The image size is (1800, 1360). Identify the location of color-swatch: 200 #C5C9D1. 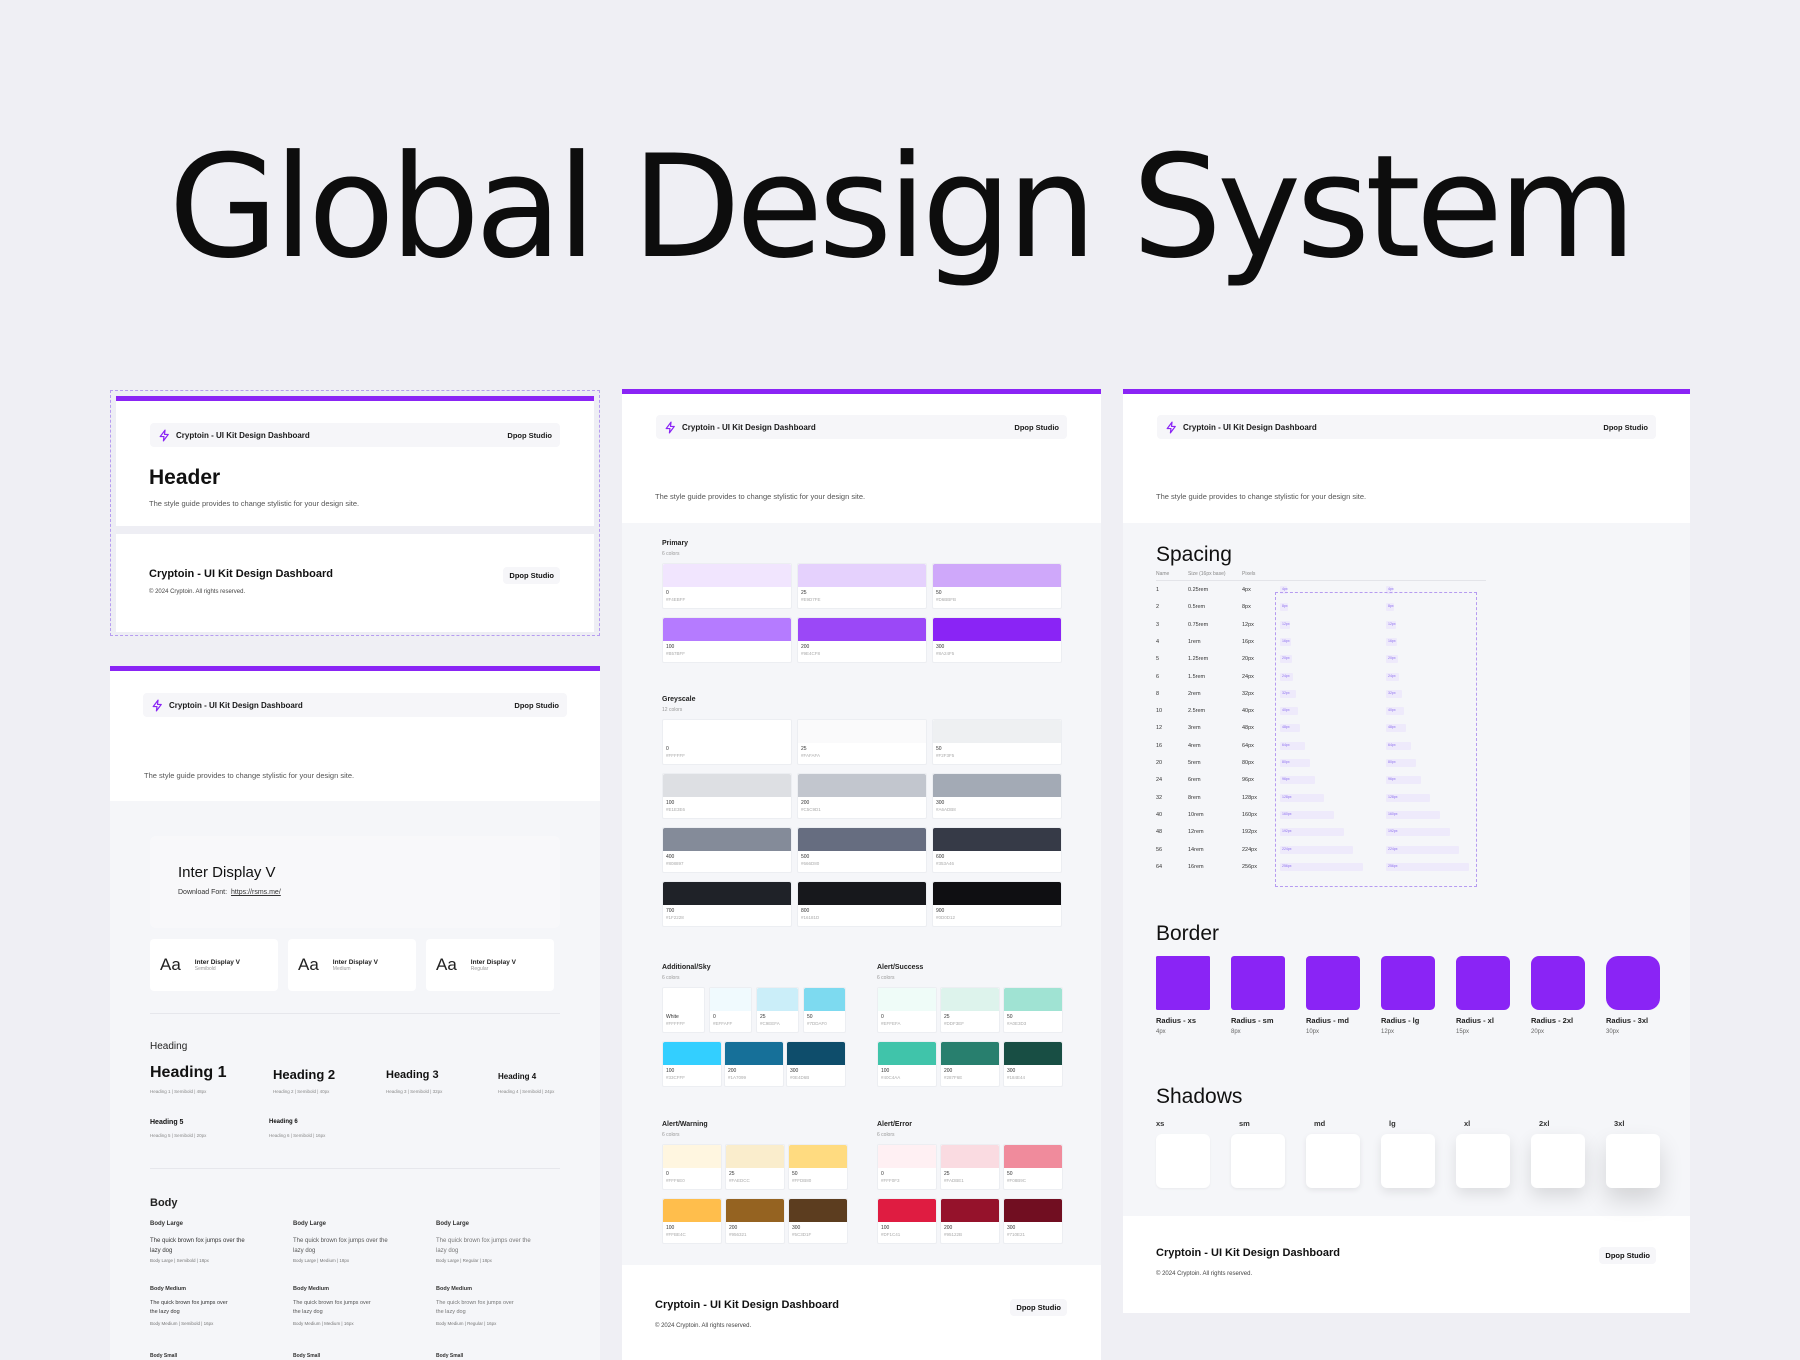
(862, 796).